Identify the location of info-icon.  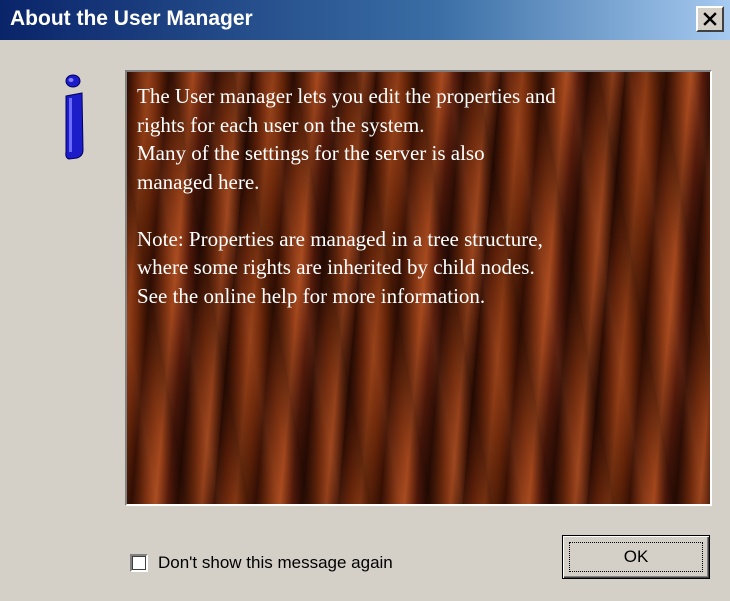
(74, 117).